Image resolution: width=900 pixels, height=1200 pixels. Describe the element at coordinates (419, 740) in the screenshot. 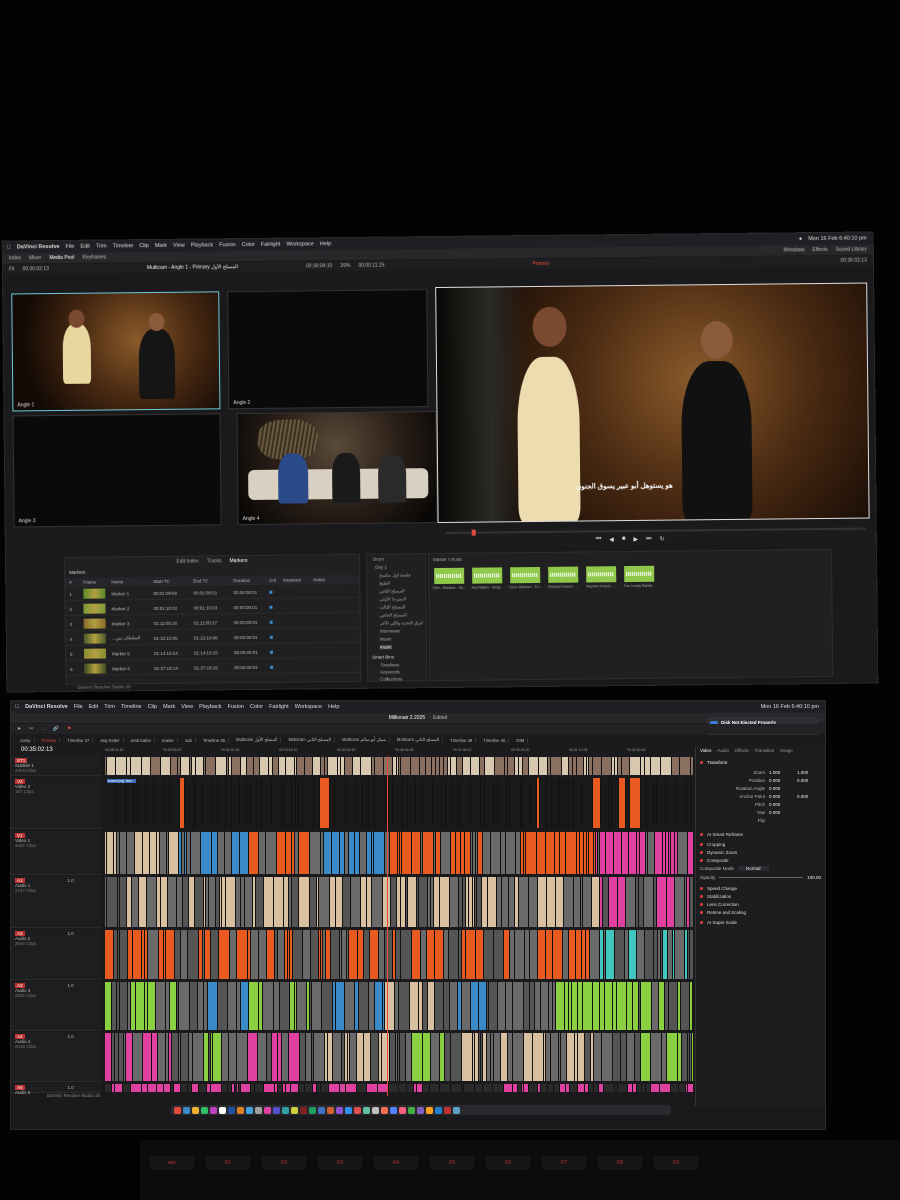

I see `timeline-tab: Multicam المسلح الثاني` at that location.